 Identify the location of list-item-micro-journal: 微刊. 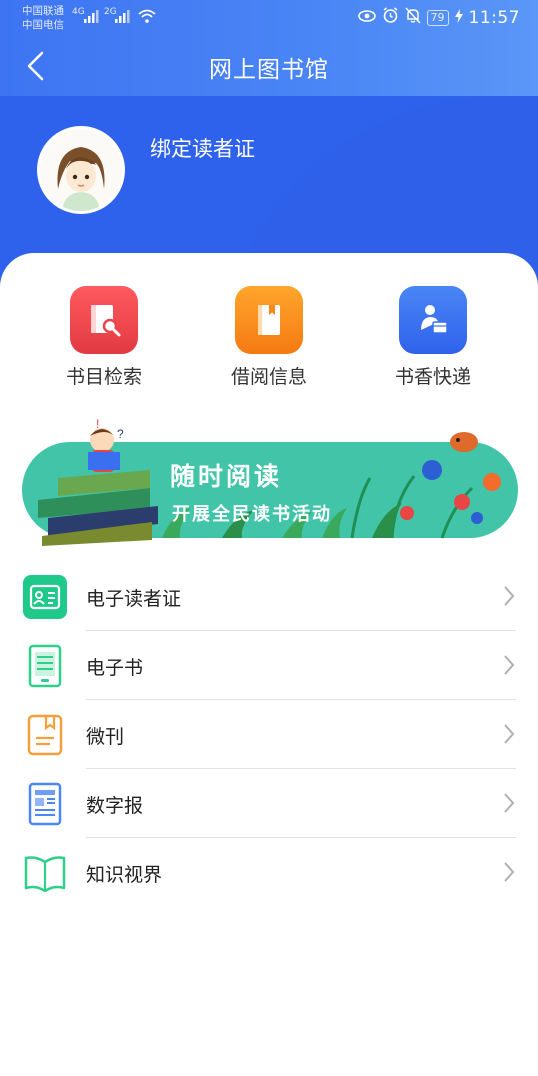
(269, 734).